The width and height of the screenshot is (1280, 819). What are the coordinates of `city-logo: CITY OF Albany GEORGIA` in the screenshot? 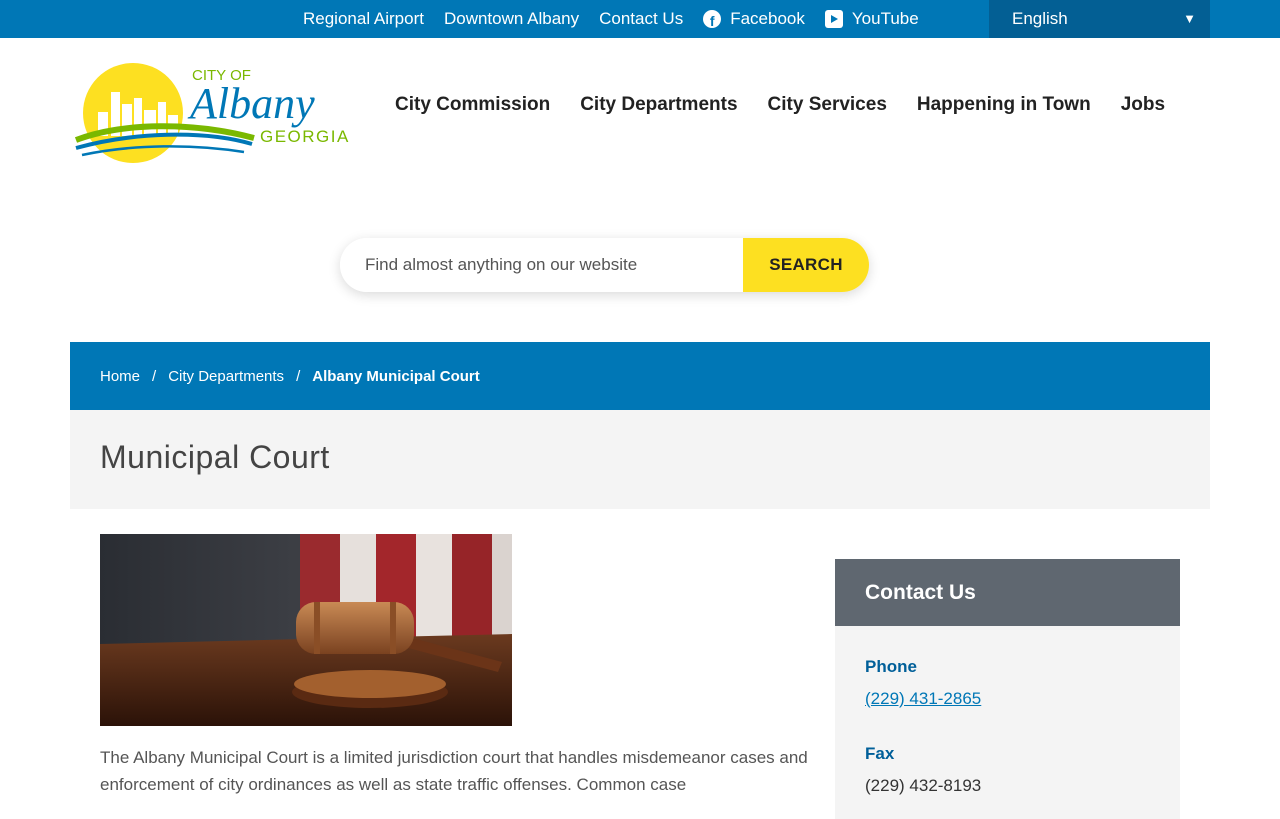 It's located at (219, 113).